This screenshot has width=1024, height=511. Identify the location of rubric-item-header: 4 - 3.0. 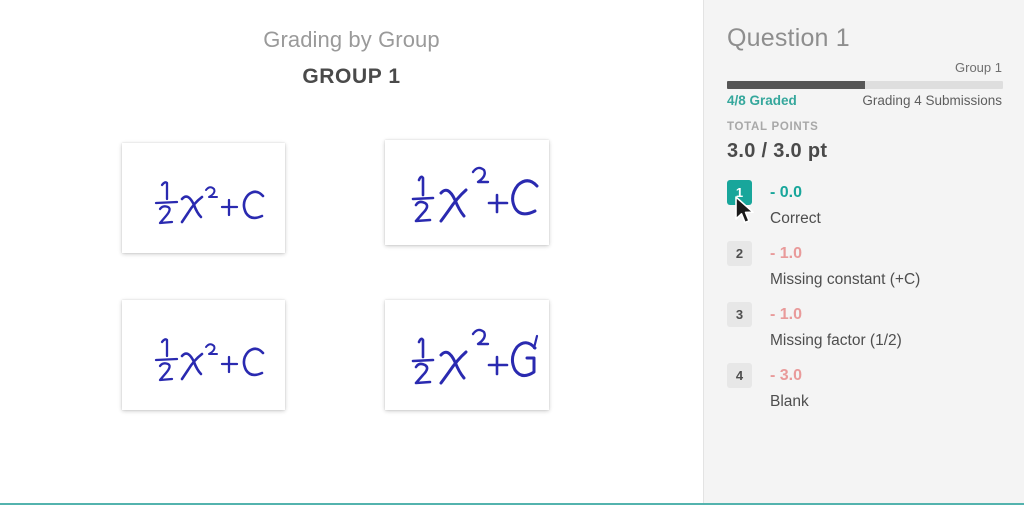
(867, 375).